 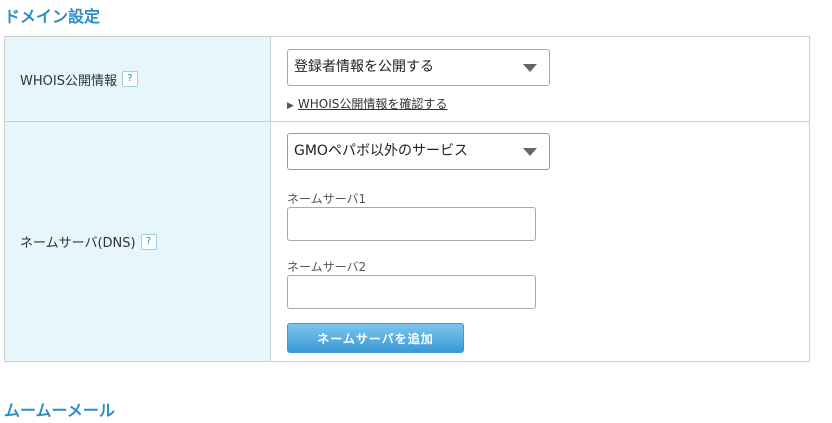 I want to click on section-title-domain: ドメイン設定, so click(x=52, y=16).